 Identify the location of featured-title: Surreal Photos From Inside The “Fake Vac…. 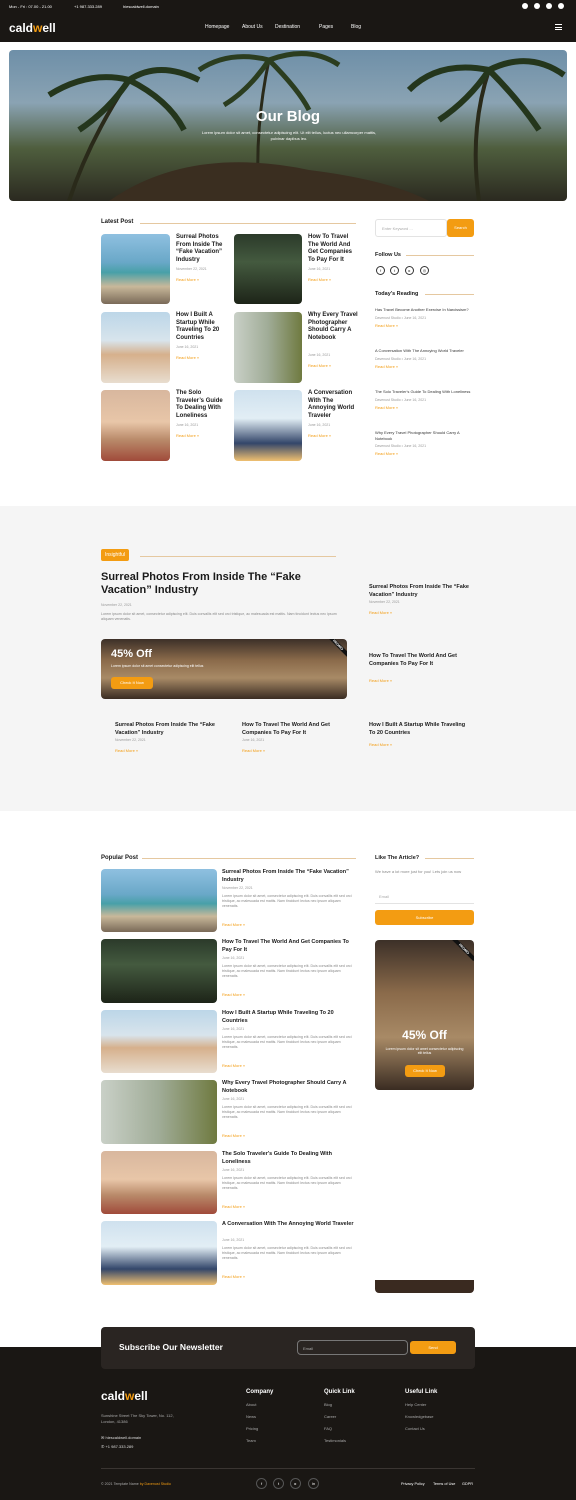
(221, 584).